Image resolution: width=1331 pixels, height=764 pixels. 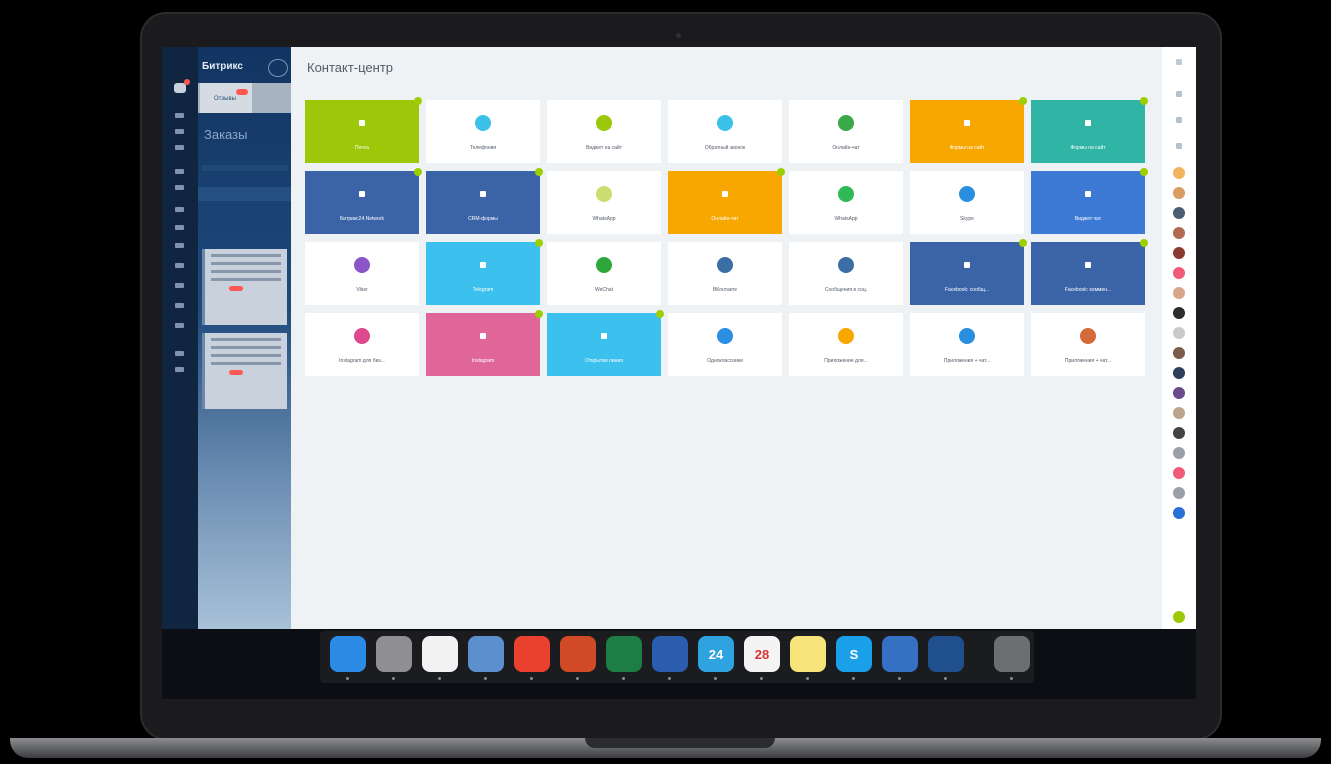 What do you see at coordinates (725, 273) in the screenshot?
I see `tile-vkontakte: ВКонтакте` at bounding box center [725, 273].